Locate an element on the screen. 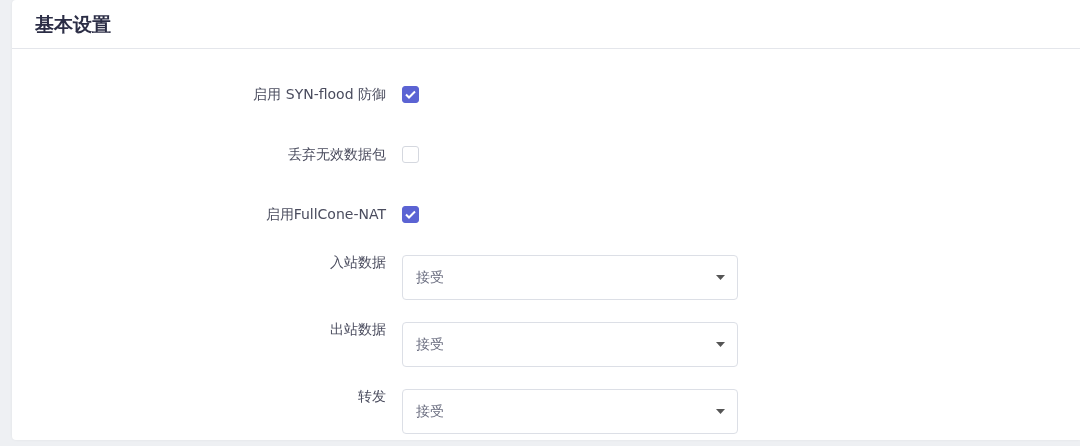 The height and width of the screenshot is (446, 1080). field-label: 出站数据 is located at coordinates (358, 329).